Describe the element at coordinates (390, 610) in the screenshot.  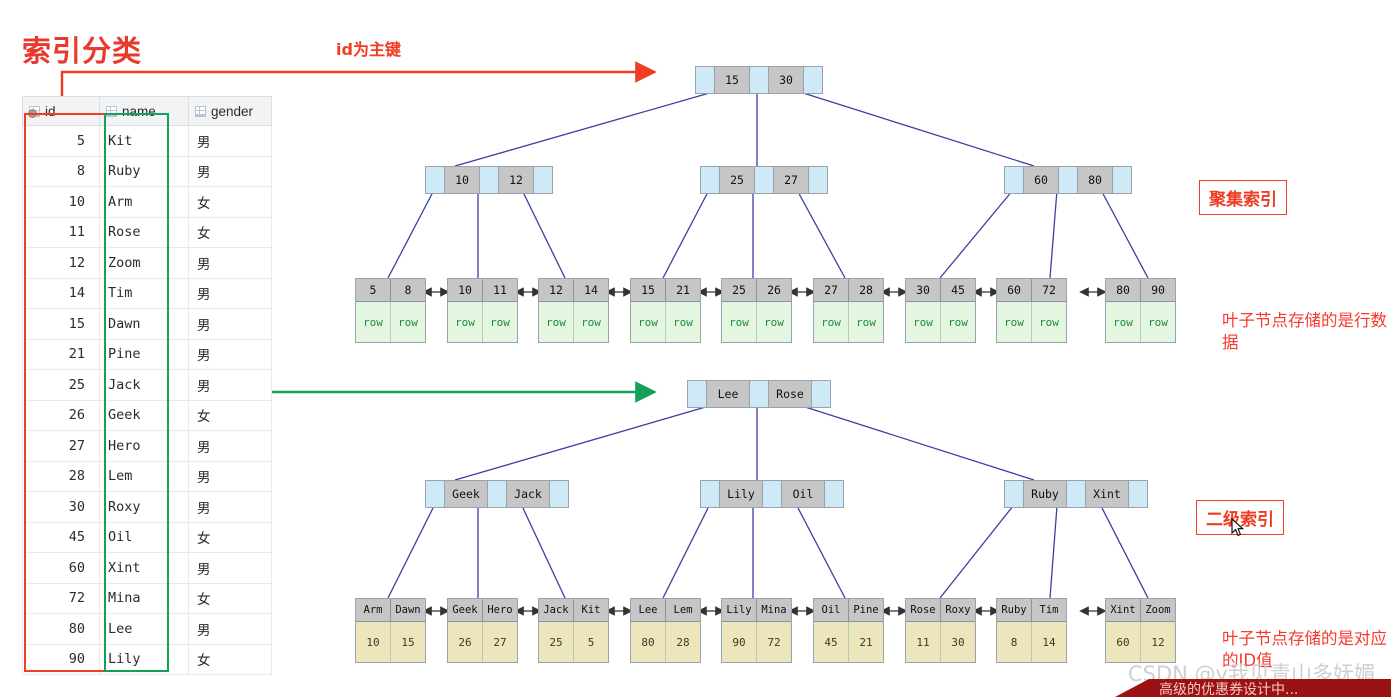
I see `leaf-keys: Arm Dawn` at that location.